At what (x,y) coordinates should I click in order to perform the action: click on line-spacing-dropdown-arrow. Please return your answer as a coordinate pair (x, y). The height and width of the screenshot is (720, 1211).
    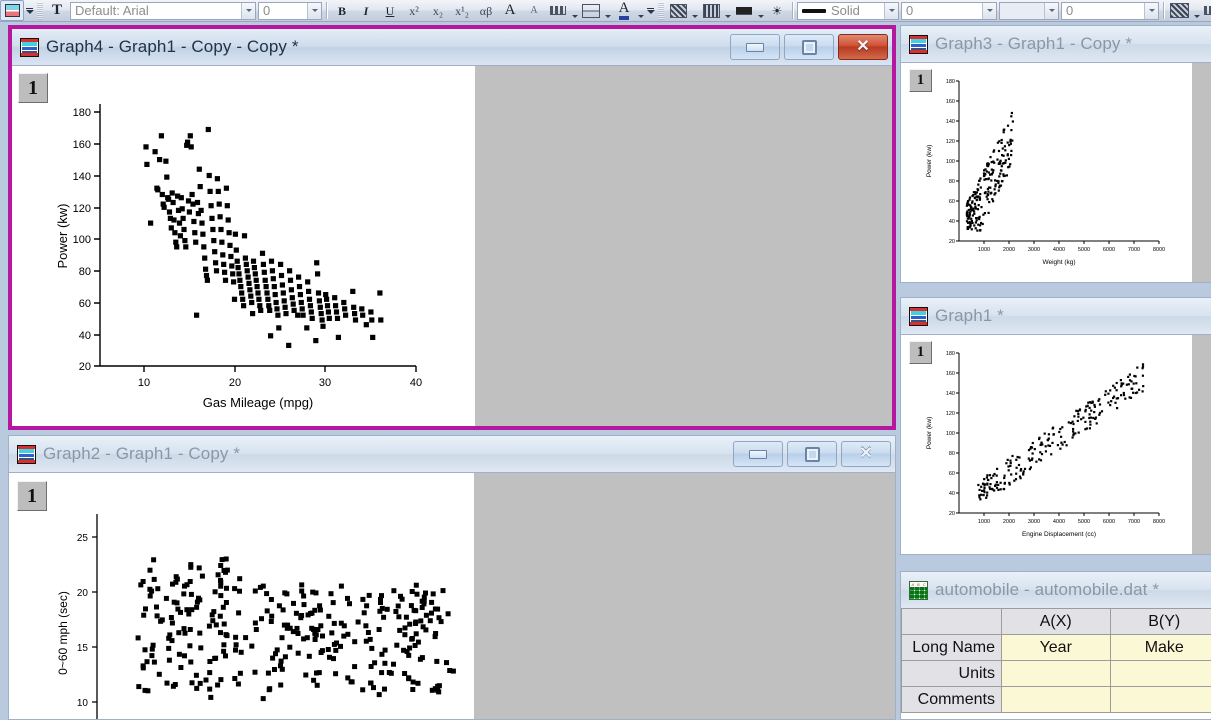
    Looking at the image, I should click on (607, 10).